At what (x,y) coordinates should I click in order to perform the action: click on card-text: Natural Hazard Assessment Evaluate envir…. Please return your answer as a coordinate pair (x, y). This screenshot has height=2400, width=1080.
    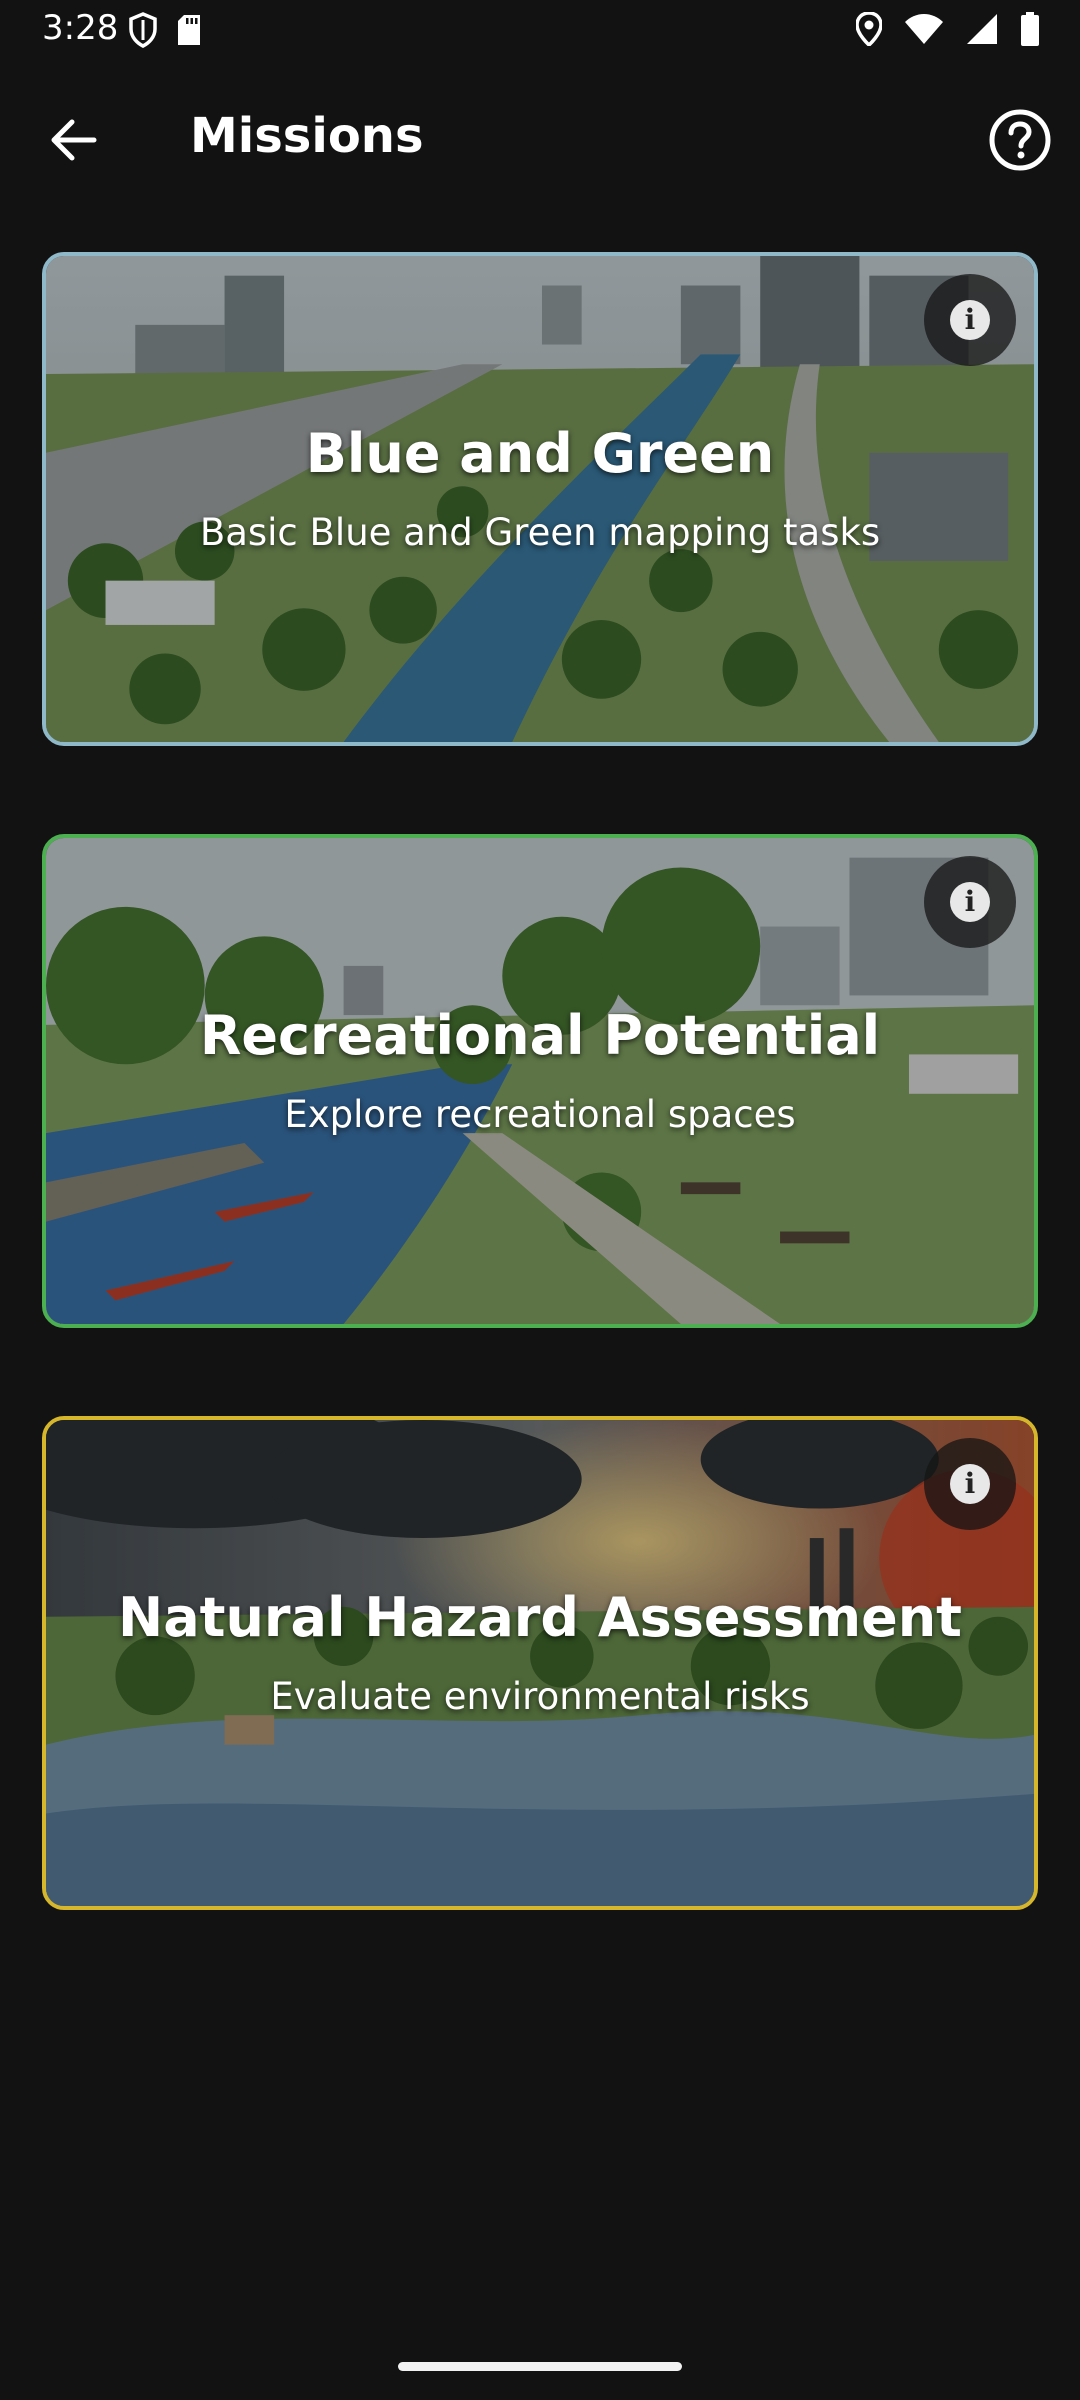
    Looking at the image, I should click on (540, 1653).